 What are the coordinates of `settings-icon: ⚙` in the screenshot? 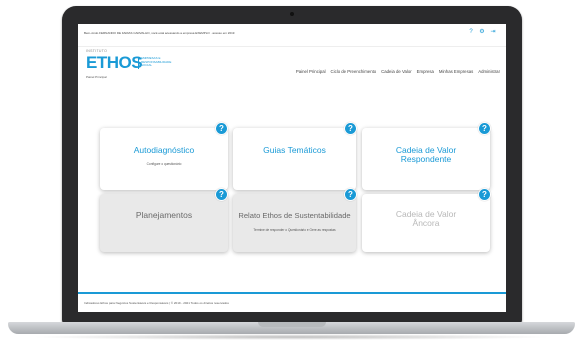 It's located at (482, 32).